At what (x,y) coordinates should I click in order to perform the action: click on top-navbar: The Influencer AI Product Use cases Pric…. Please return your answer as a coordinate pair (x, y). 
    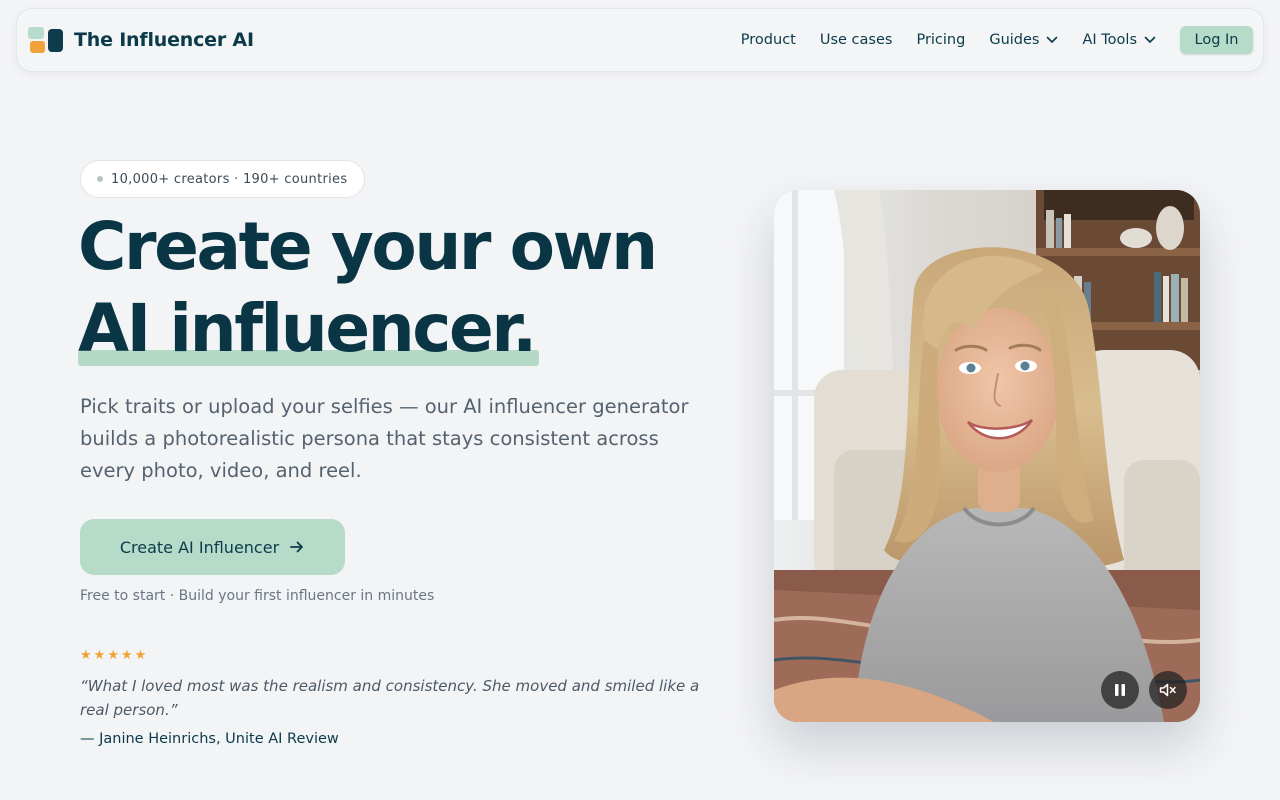
    Looking at the image, I should click on (640, 40).